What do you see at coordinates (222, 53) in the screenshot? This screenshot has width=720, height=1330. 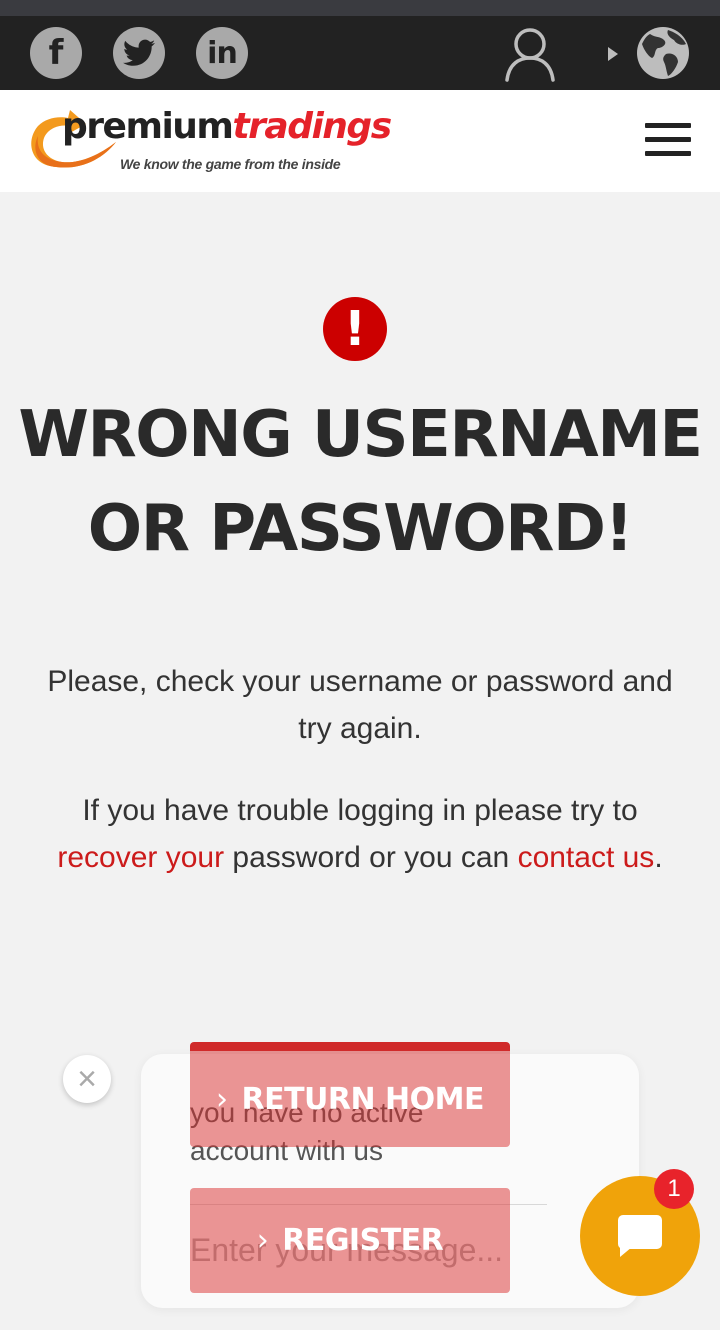 I see `linkedin-icon: in` at bounding box center [222, 53].